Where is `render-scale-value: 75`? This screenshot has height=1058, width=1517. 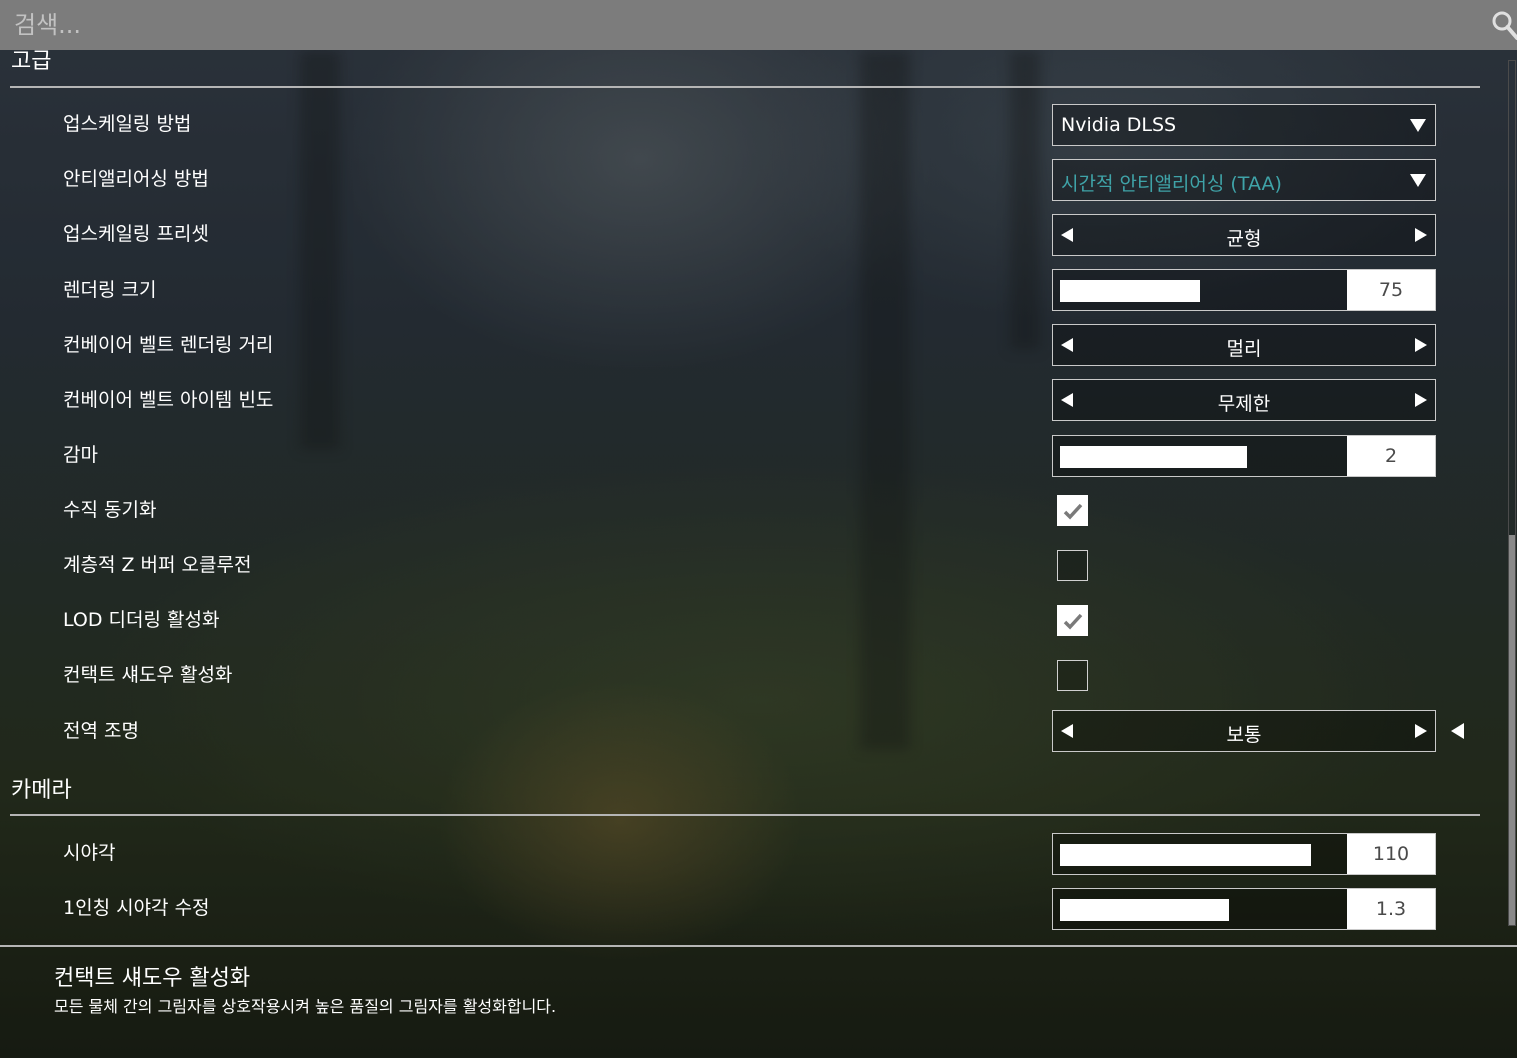
render-scale-value: 75 is located at coordinates (1391, 290).